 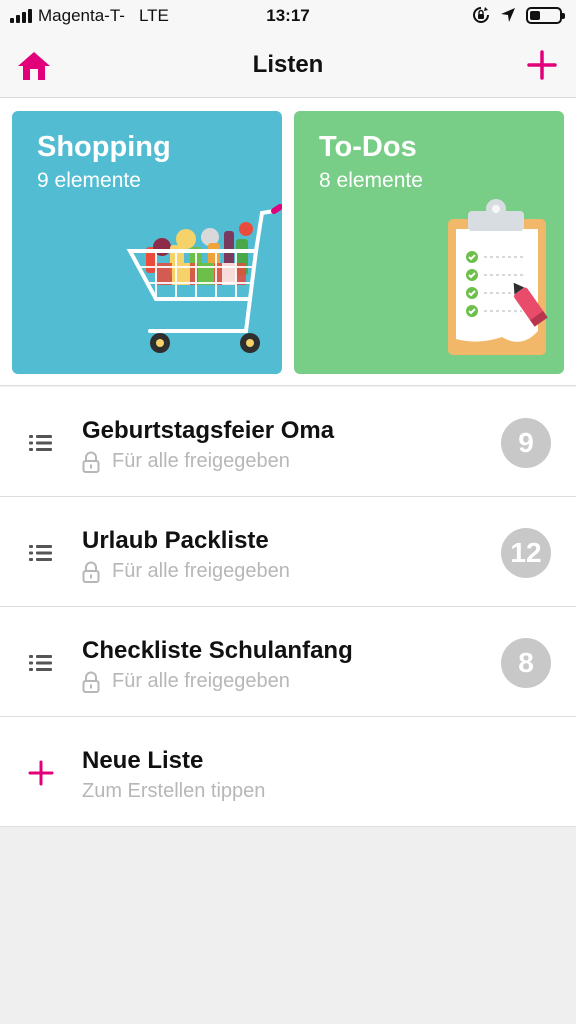 What do you see at coordinates (204, 278) in the screenshot?
I see `shopping-cart-icon` at bounding box center [204, 278].